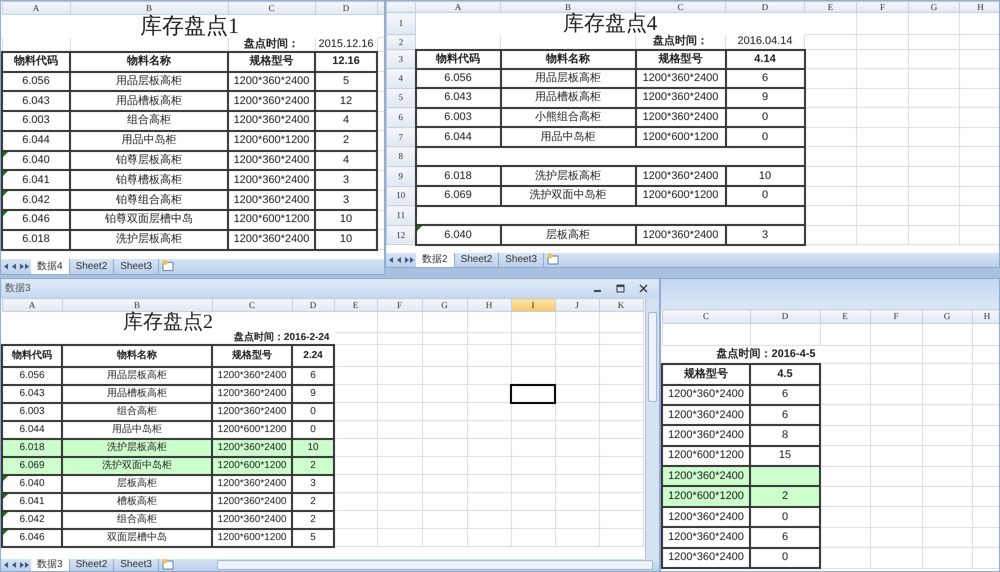 This screenshot has height=572, width=1000. I want to click on row-header: 6, so click(401, 118).